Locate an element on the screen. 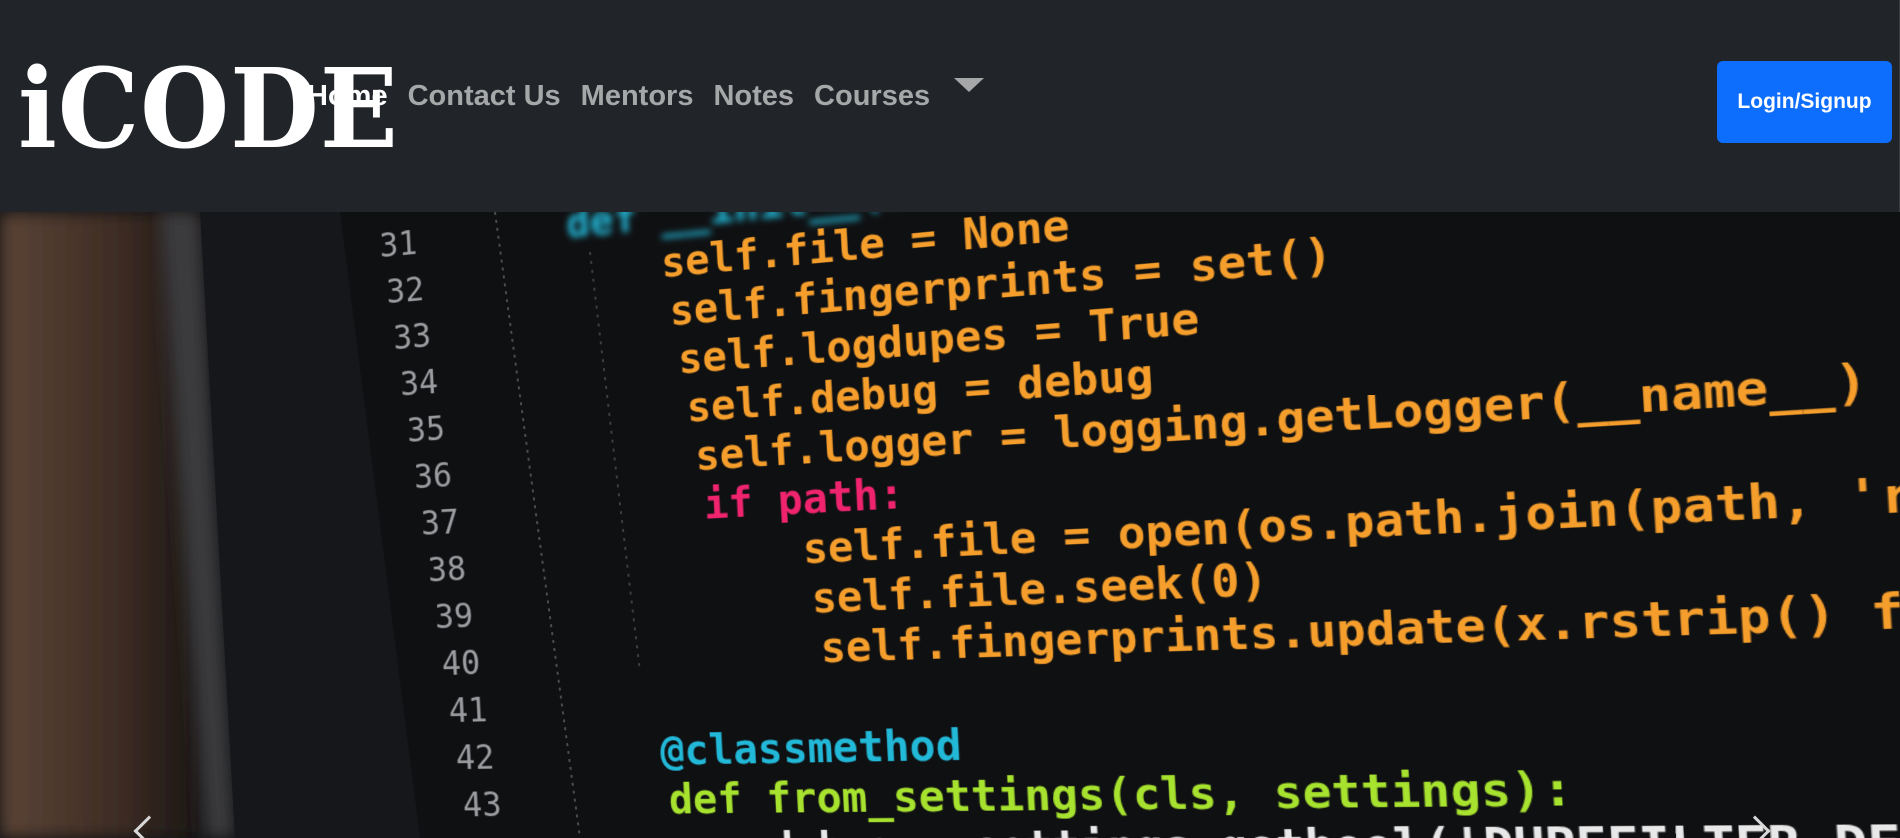 This screenshot has height=838, width=1900. line-number: 42 is located at coordinates (475, 758).